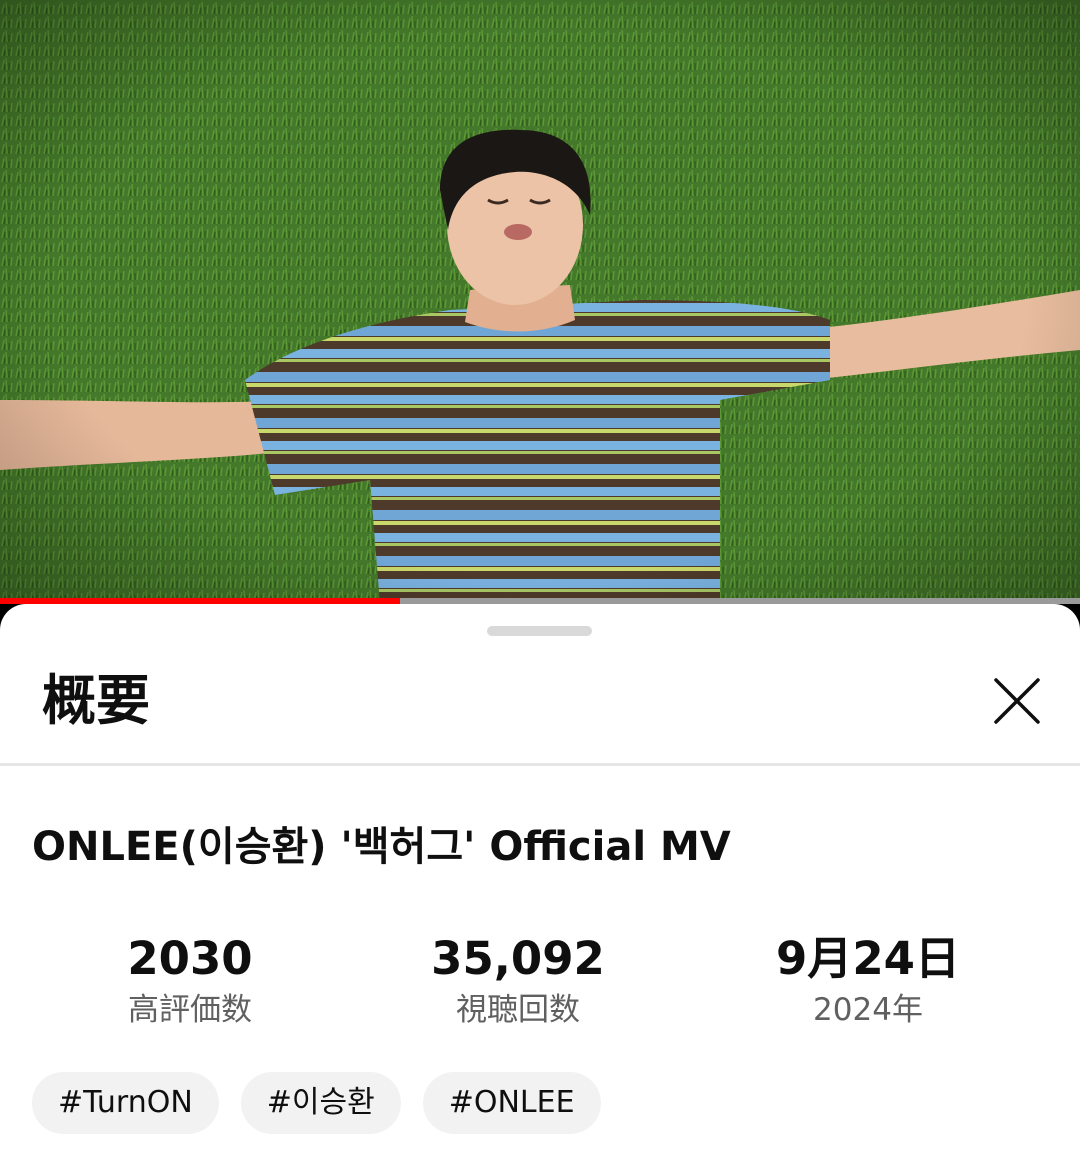 The image size is (1080, 1164). I want to click on sheet-title: 概要, so click(96, 700).